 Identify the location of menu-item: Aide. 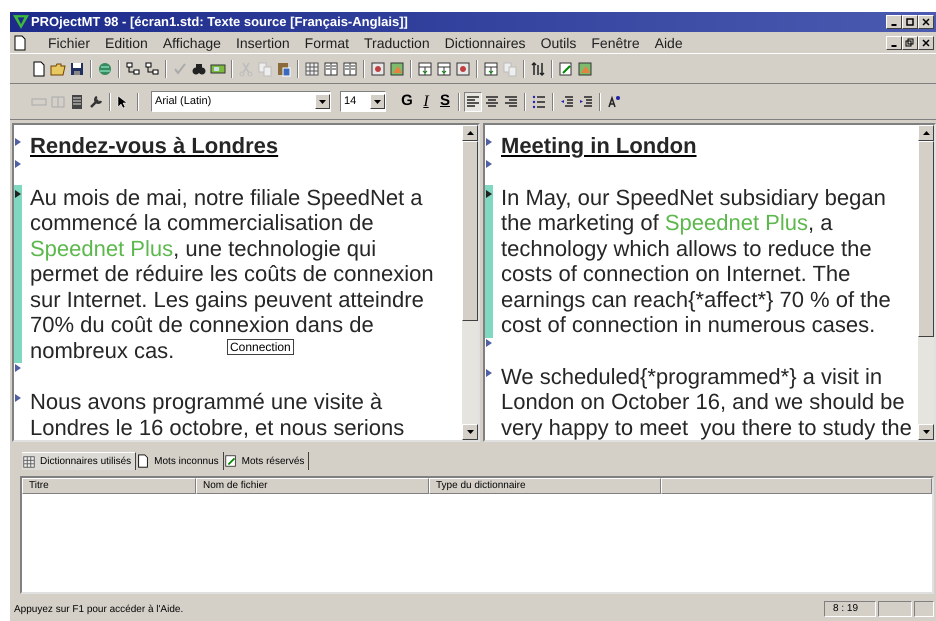
(669, 42).